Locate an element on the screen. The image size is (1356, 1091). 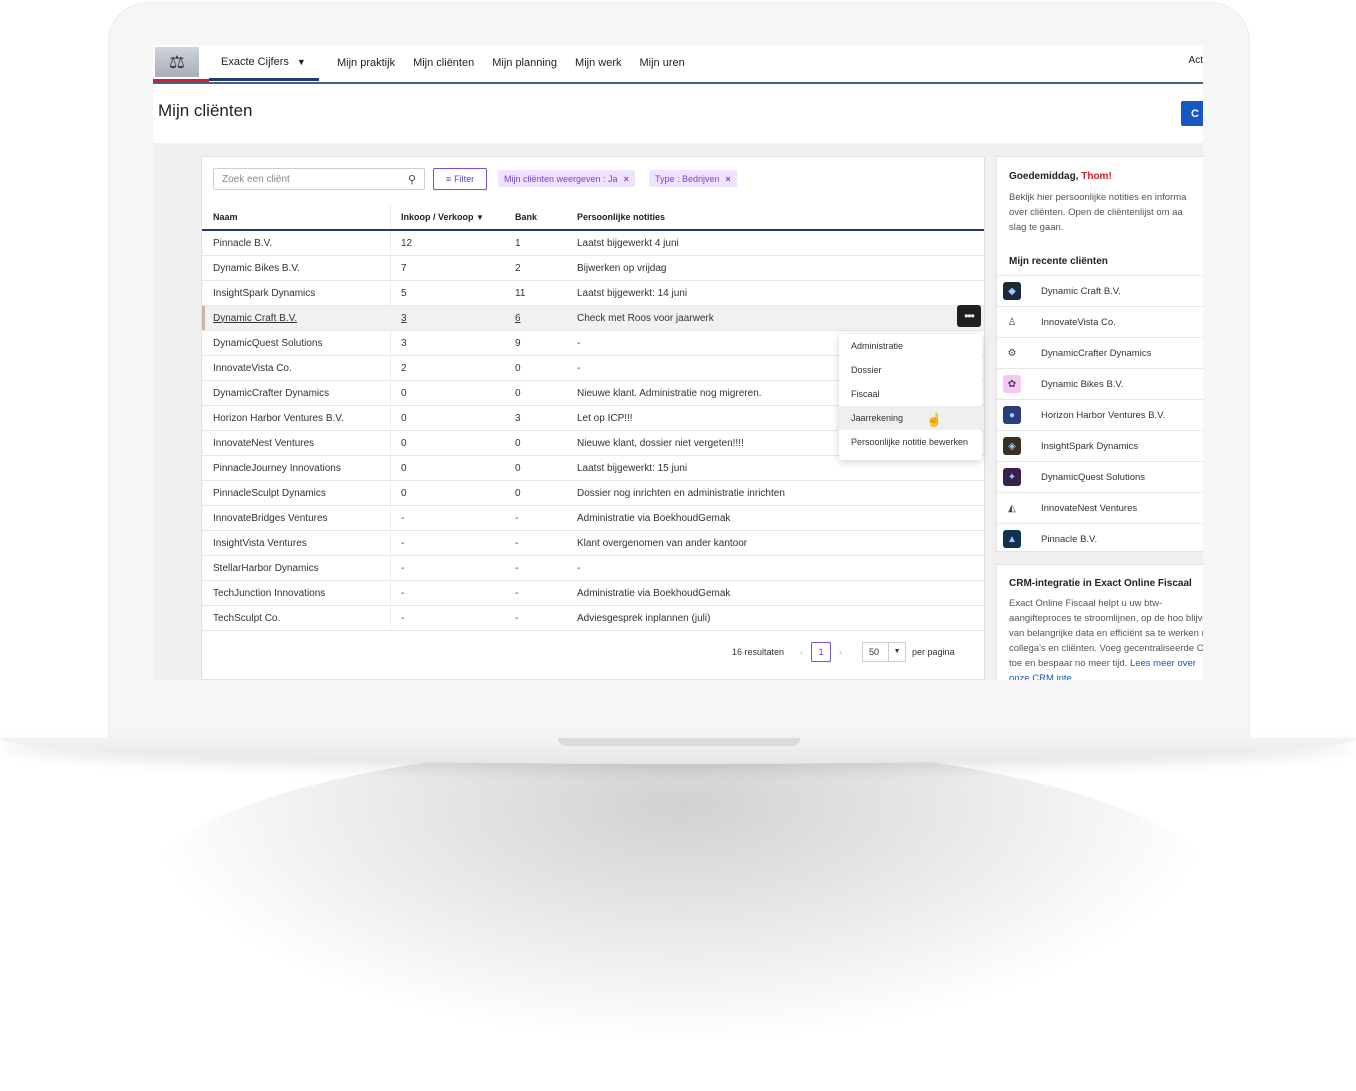
client-logo-icon: ● is located at coordinates (1012, 415).